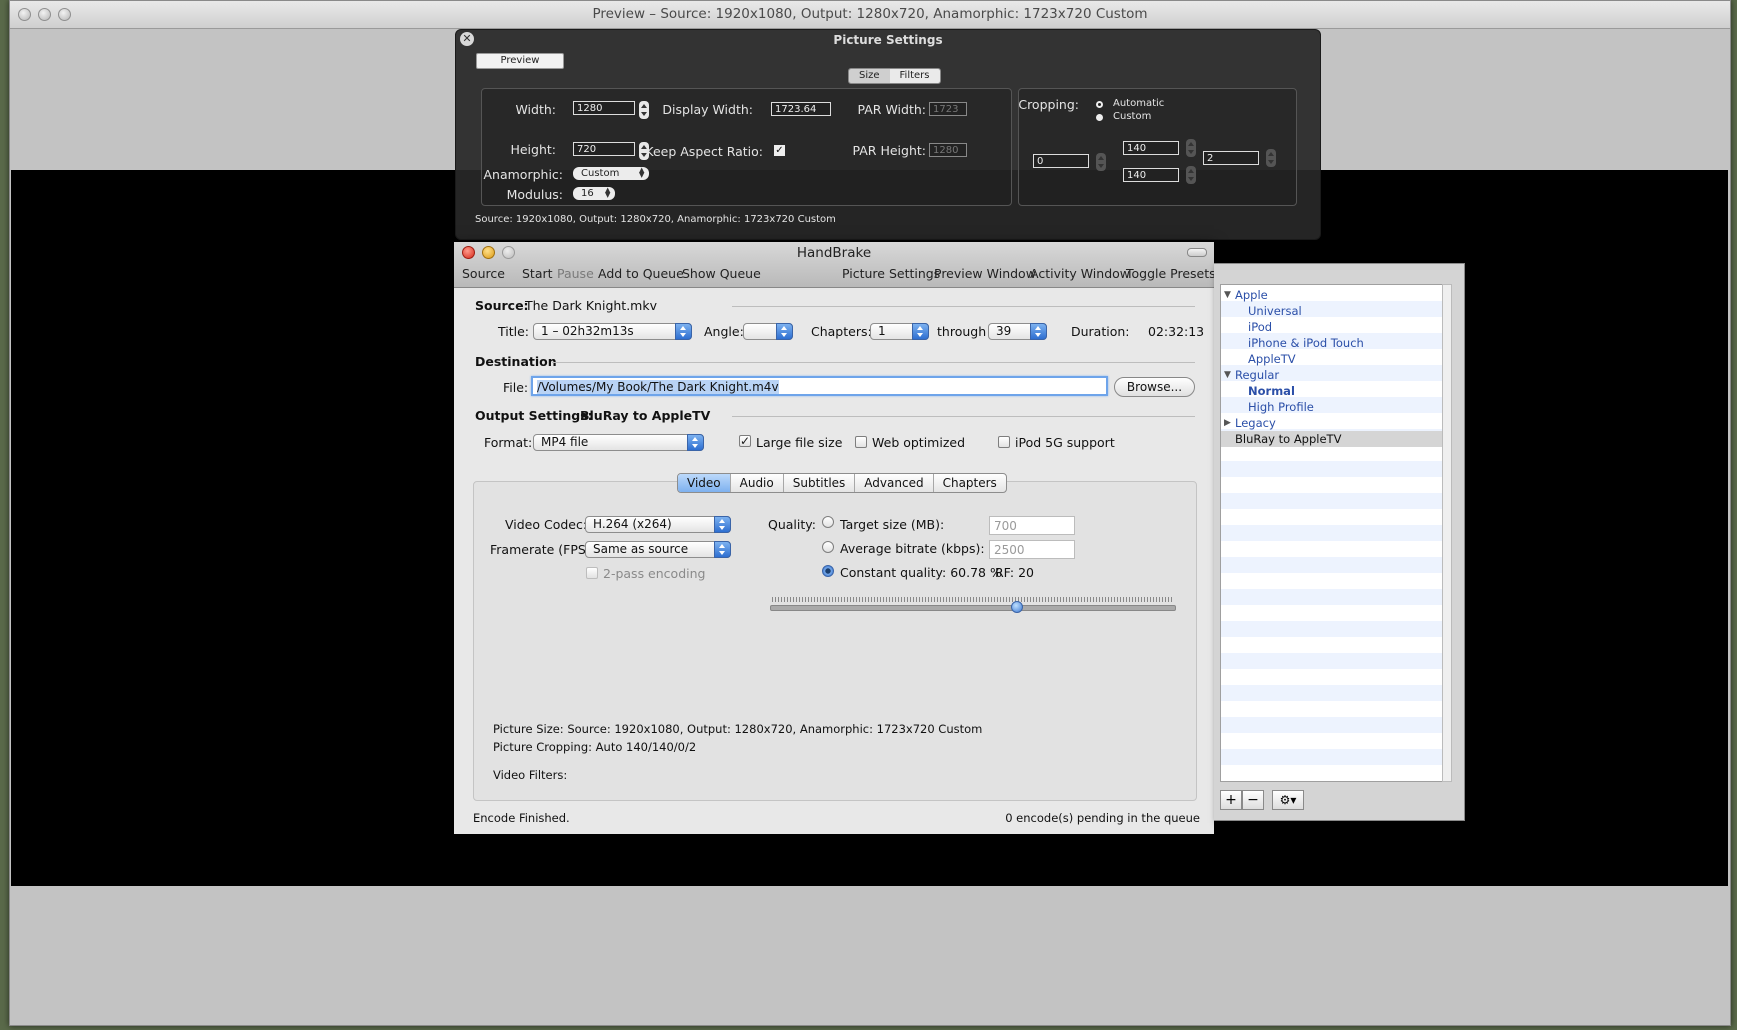 The image size is (1737, 1030). What do you see at coordinates (985, 273) in the screenshot?
I see `toolbar-preview-window: Preview Window` at bounding box center [985, 273].